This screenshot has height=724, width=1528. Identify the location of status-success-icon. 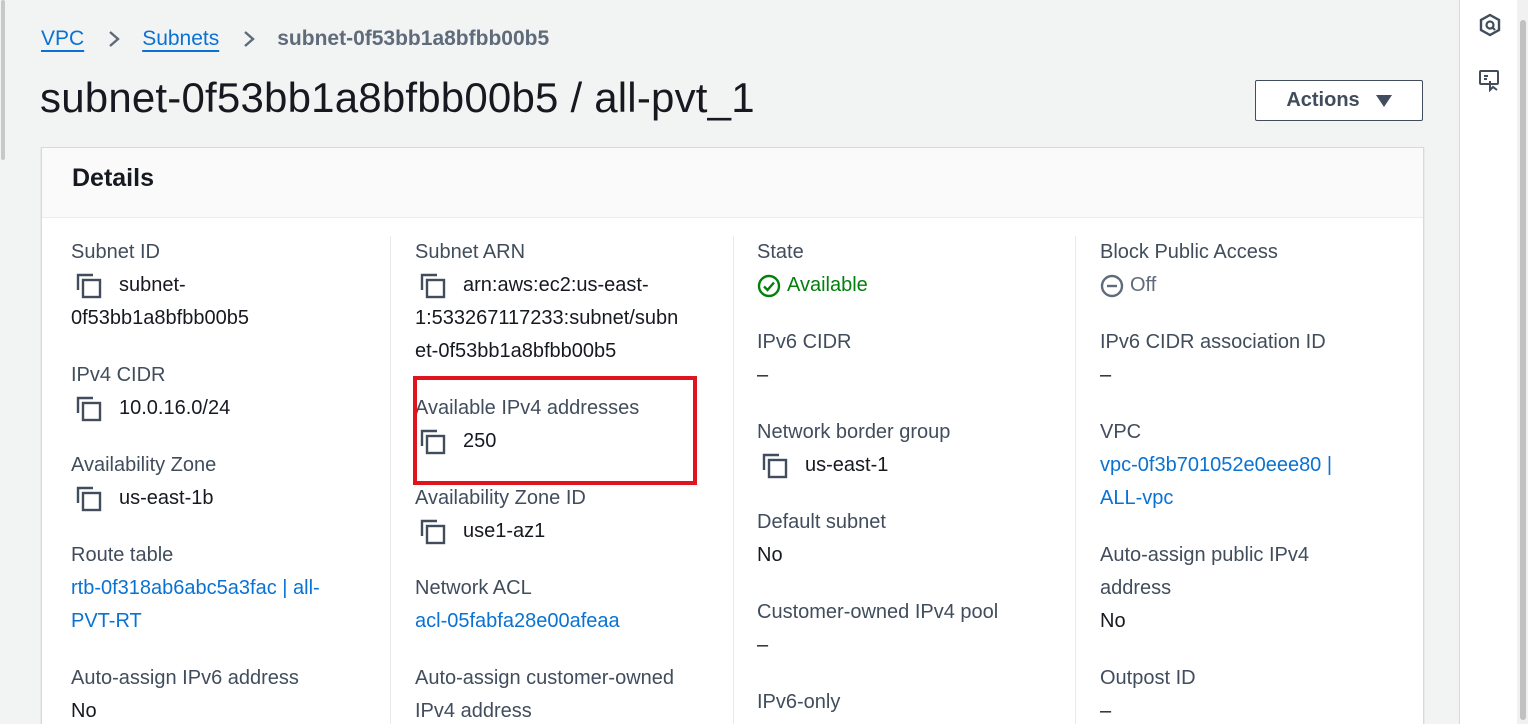
(769, 285).